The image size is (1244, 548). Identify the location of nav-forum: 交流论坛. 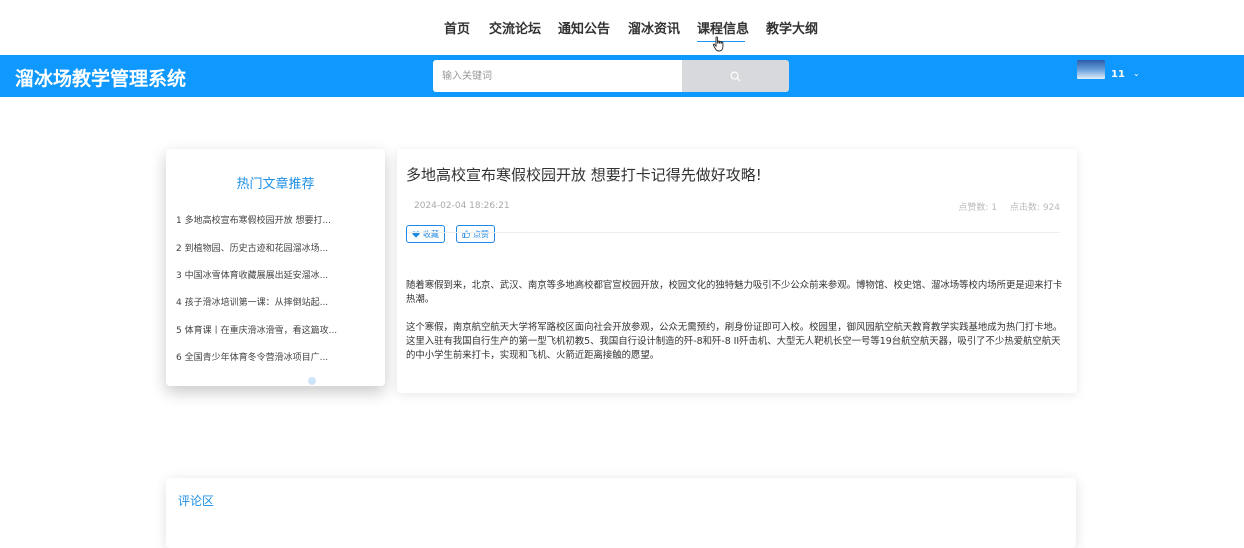
(515, 27).